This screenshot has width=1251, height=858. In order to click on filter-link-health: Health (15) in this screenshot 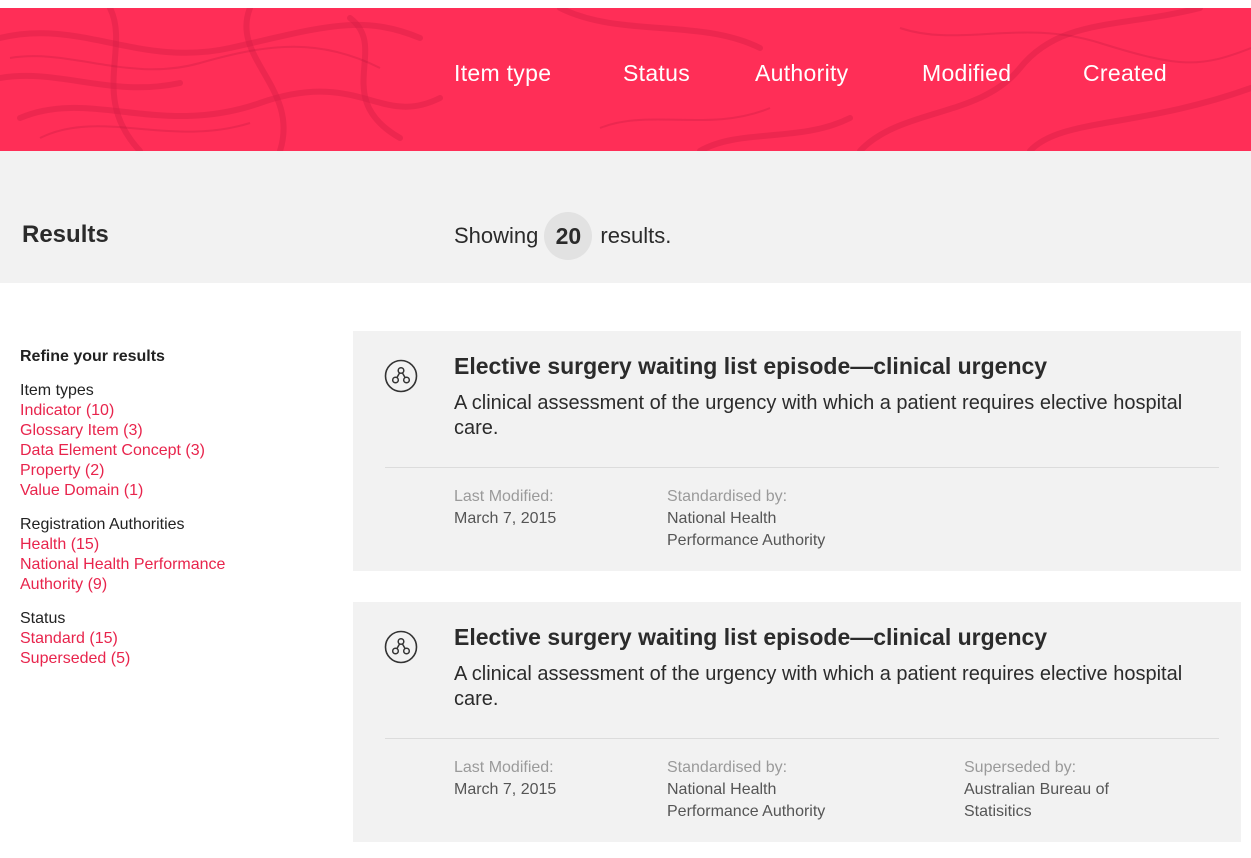, I will do `click(180, 545)`.